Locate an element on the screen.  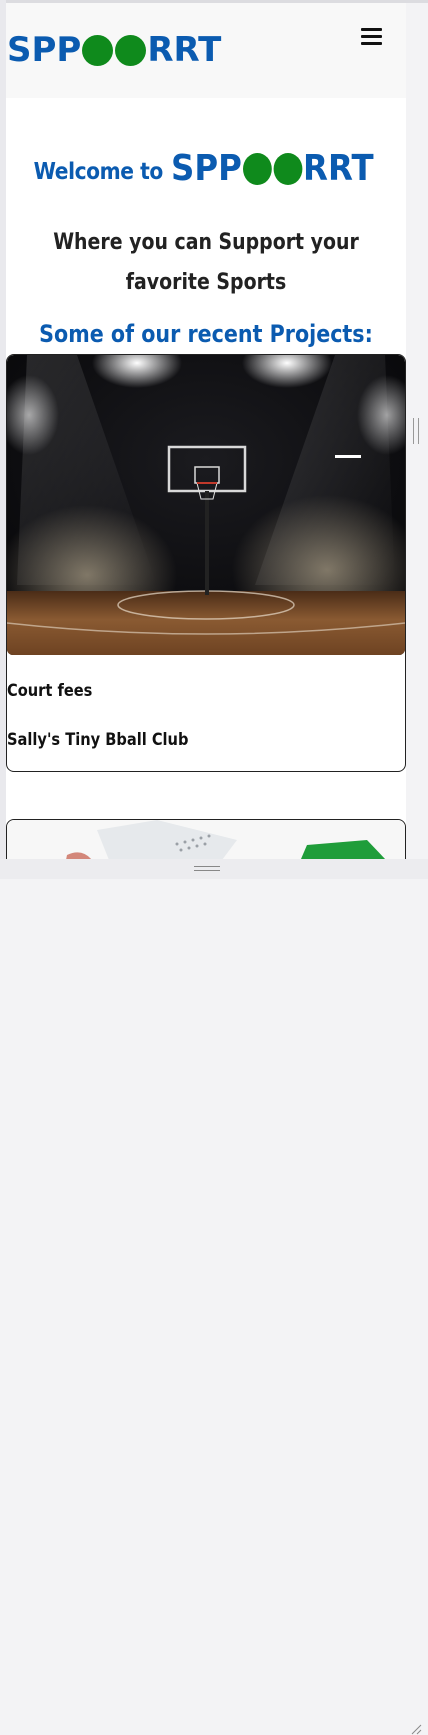
welcome-text: Welcome to is located at coordinates (98, 172).